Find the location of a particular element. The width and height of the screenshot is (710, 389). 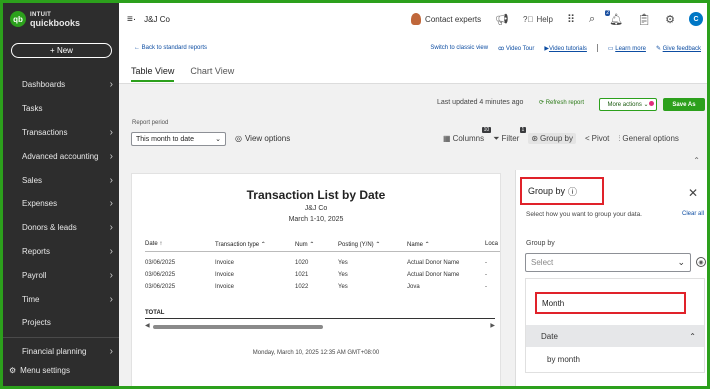

table-cell: 1021 is located at coordinates (302, 275).